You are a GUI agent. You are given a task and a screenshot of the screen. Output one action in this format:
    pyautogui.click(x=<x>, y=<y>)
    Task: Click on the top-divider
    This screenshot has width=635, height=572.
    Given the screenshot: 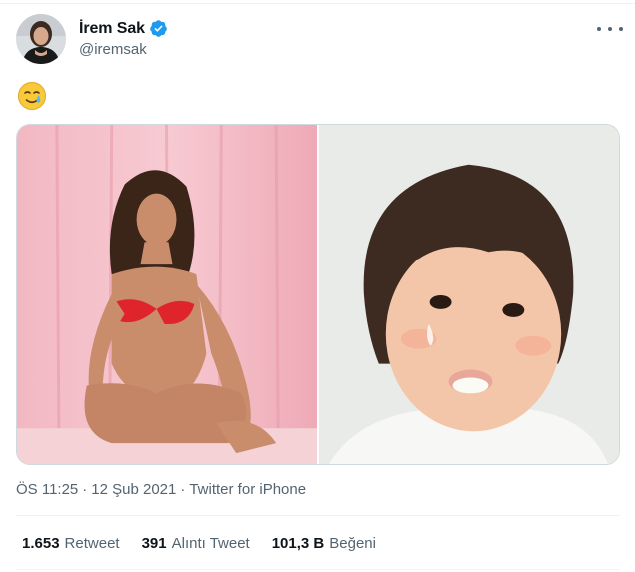 What is the action you would take?
    pyautogui.click(x=317, y=3)
    